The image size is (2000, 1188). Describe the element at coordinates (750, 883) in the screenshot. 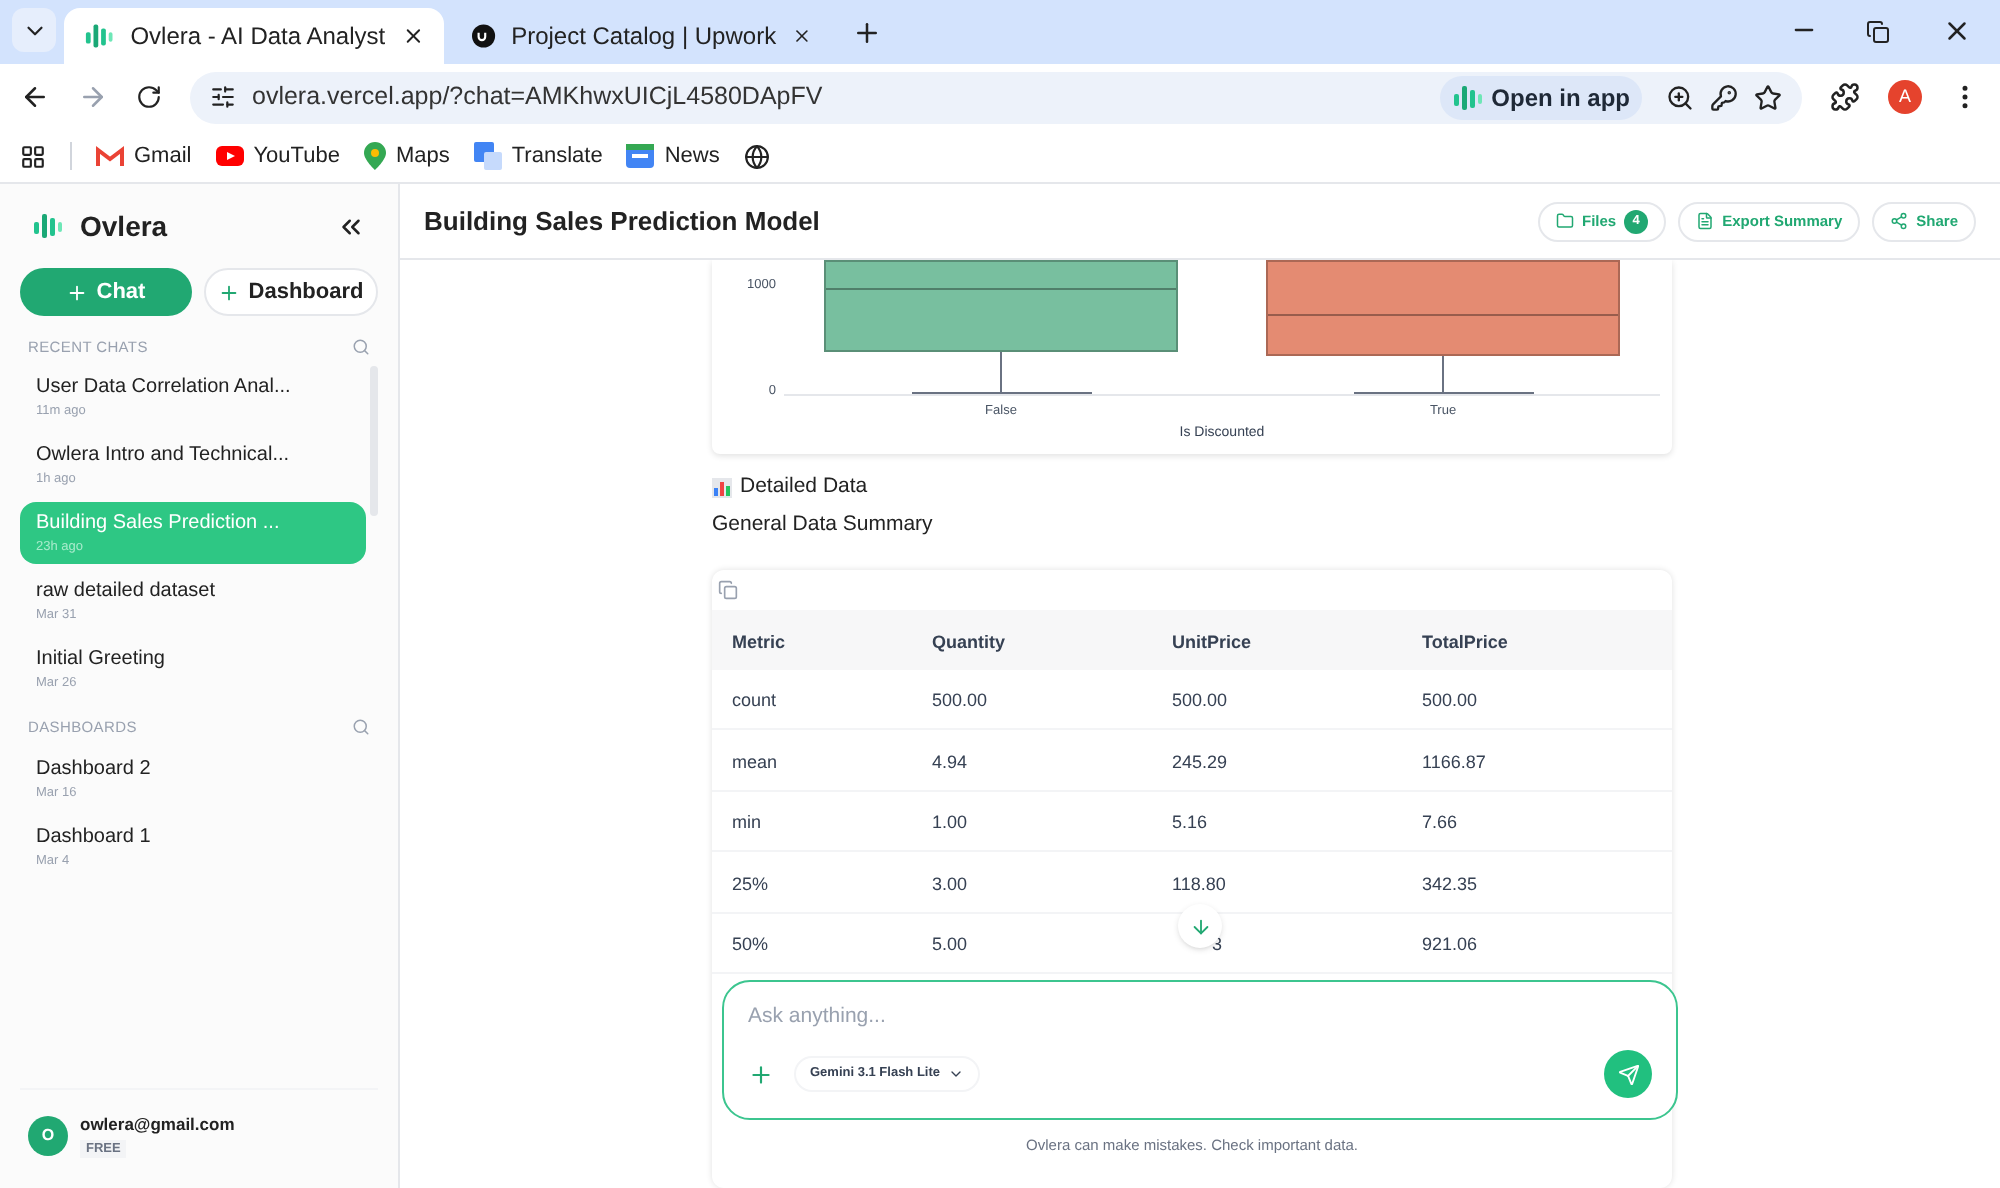

I see `table-cell: 25%` at that location.